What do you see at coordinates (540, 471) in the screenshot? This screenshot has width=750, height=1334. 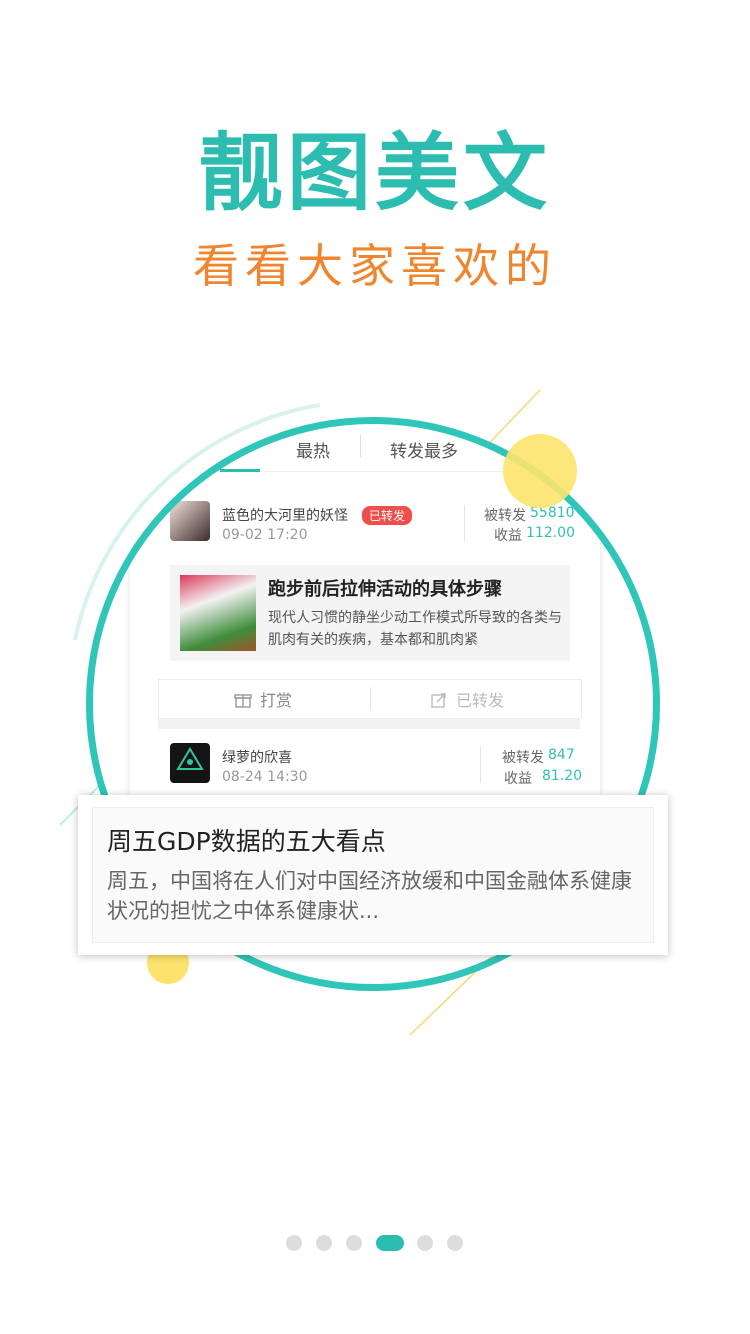 I see `decor-yellow-dot` at bounding box center [540, 471].